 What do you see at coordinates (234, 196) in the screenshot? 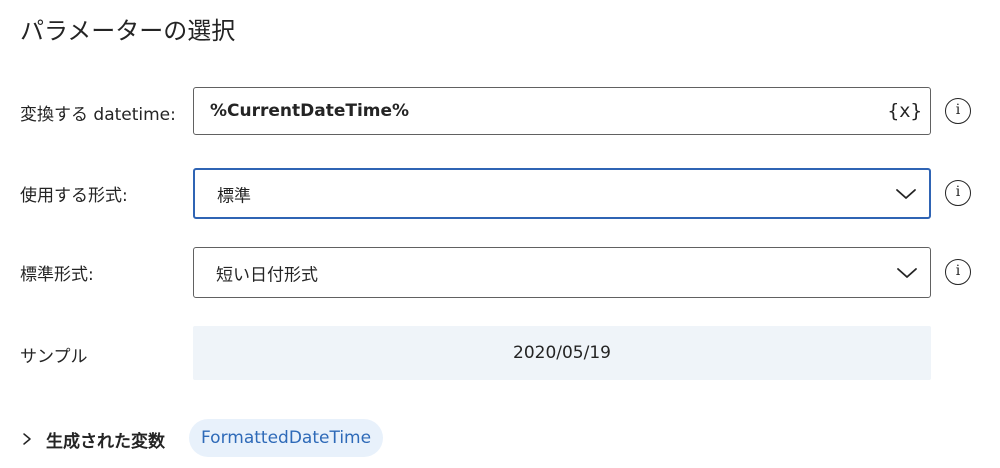
I see `format-type-selected: 標準` at bounding box center [234, 196].